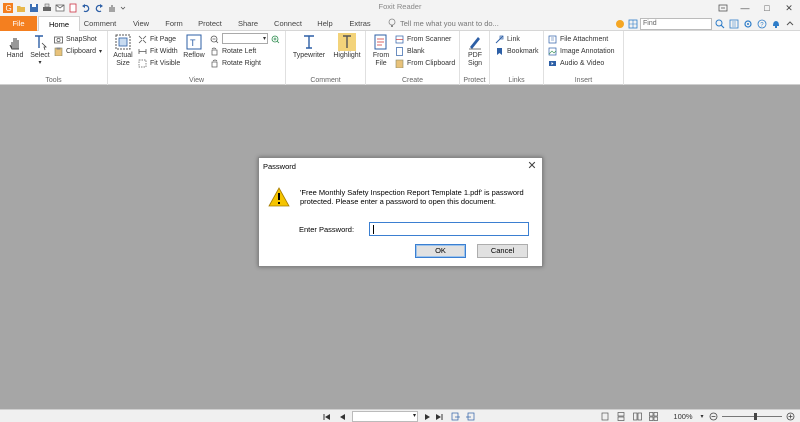 This screenshot has width=800, height=422. I want to click on group-protect: PDF Sign Protect, so click(475, 58).